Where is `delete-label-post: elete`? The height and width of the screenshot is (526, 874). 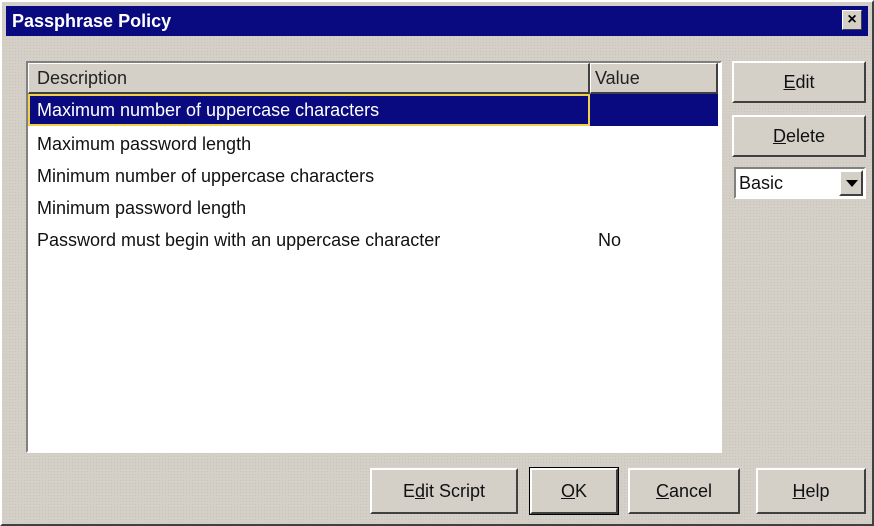 delete-label-post: elete is located at coordinates (805, 136).